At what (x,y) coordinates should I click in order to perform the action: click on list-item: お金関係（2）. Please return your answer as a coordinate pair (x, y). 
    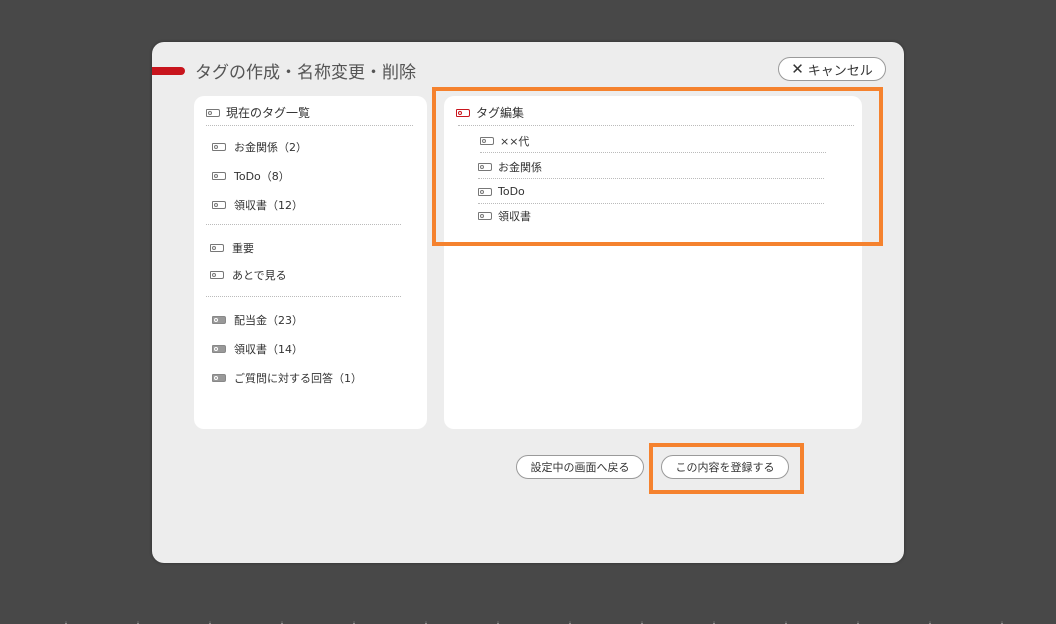
    Looking at the image, I should click on (259, 147).